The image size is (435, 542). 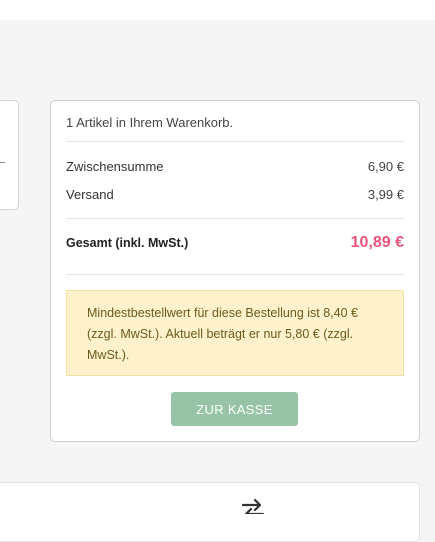 I want to click on checkout-button: ZUR KASSE, so click(x=234, y=409).